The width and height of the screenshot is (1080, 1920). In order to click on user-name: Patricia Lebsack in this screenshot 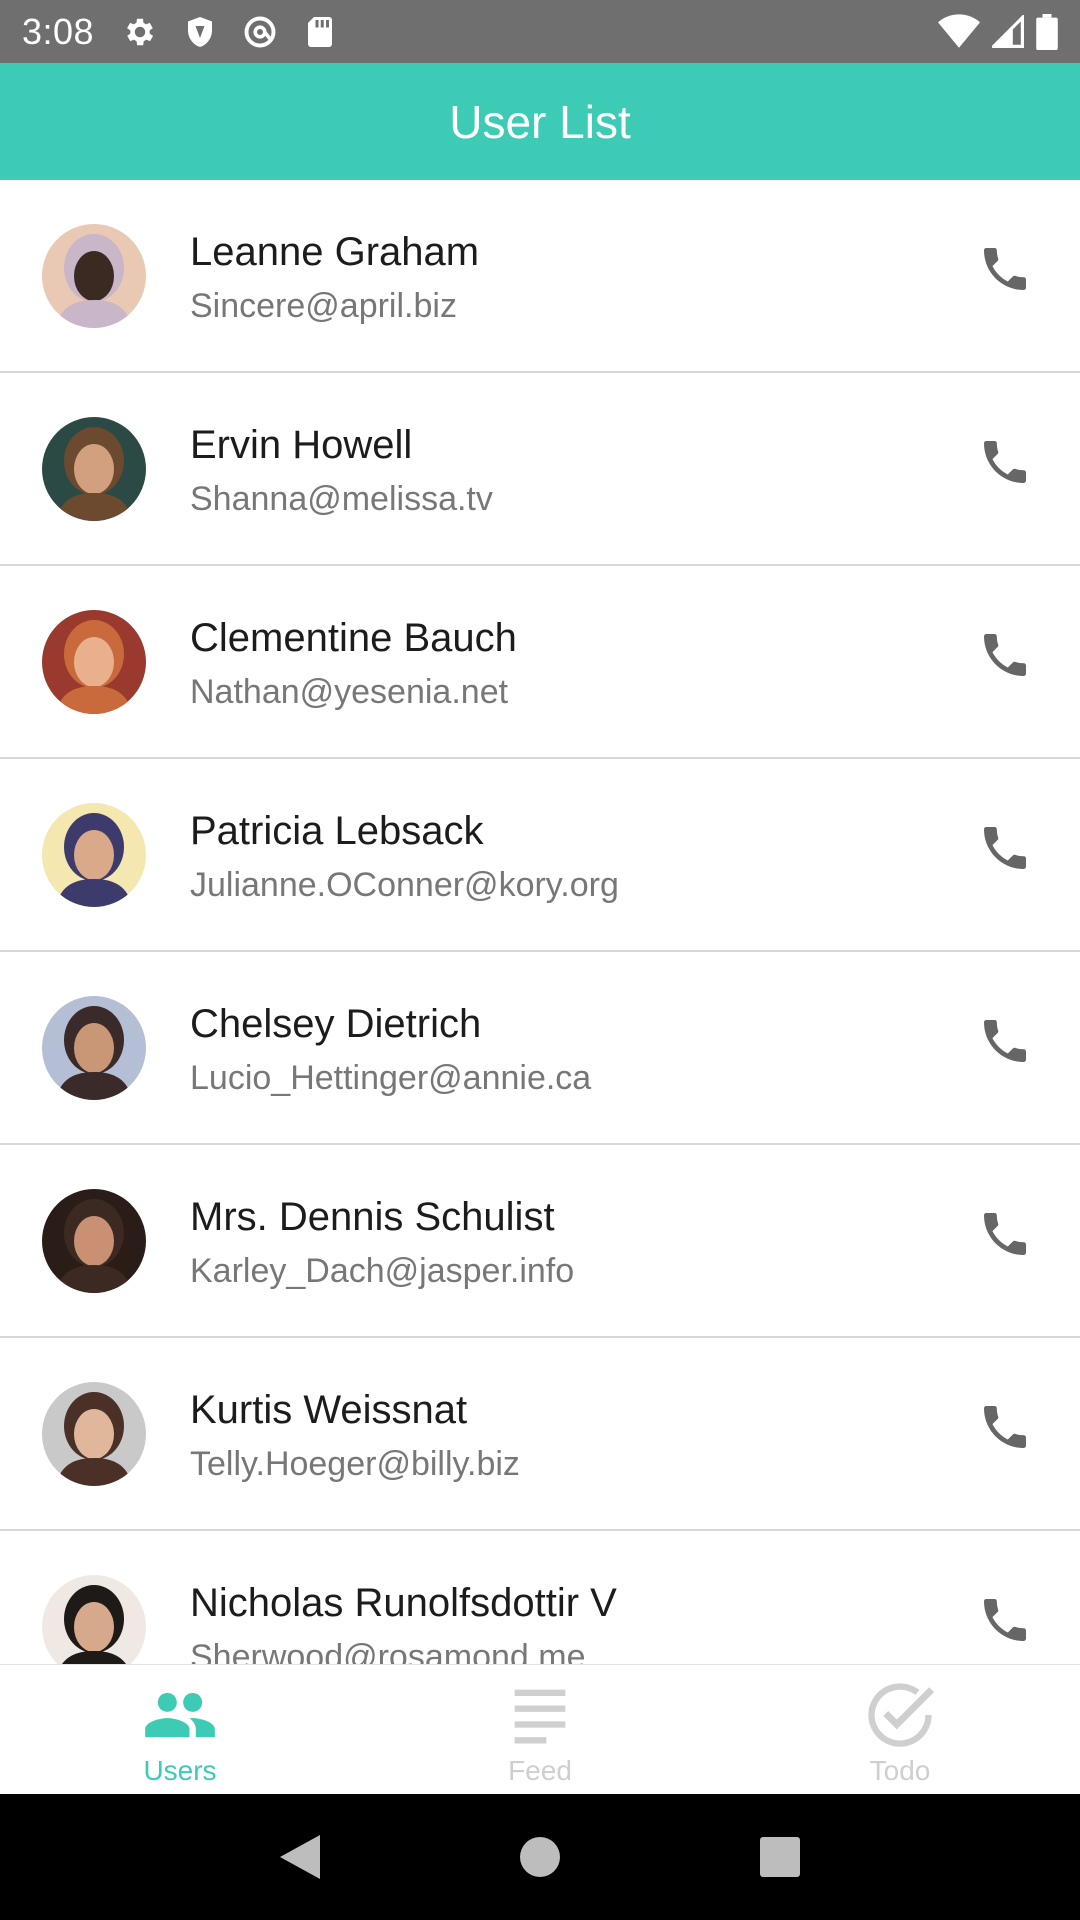, I will do `click(337, 831)`.